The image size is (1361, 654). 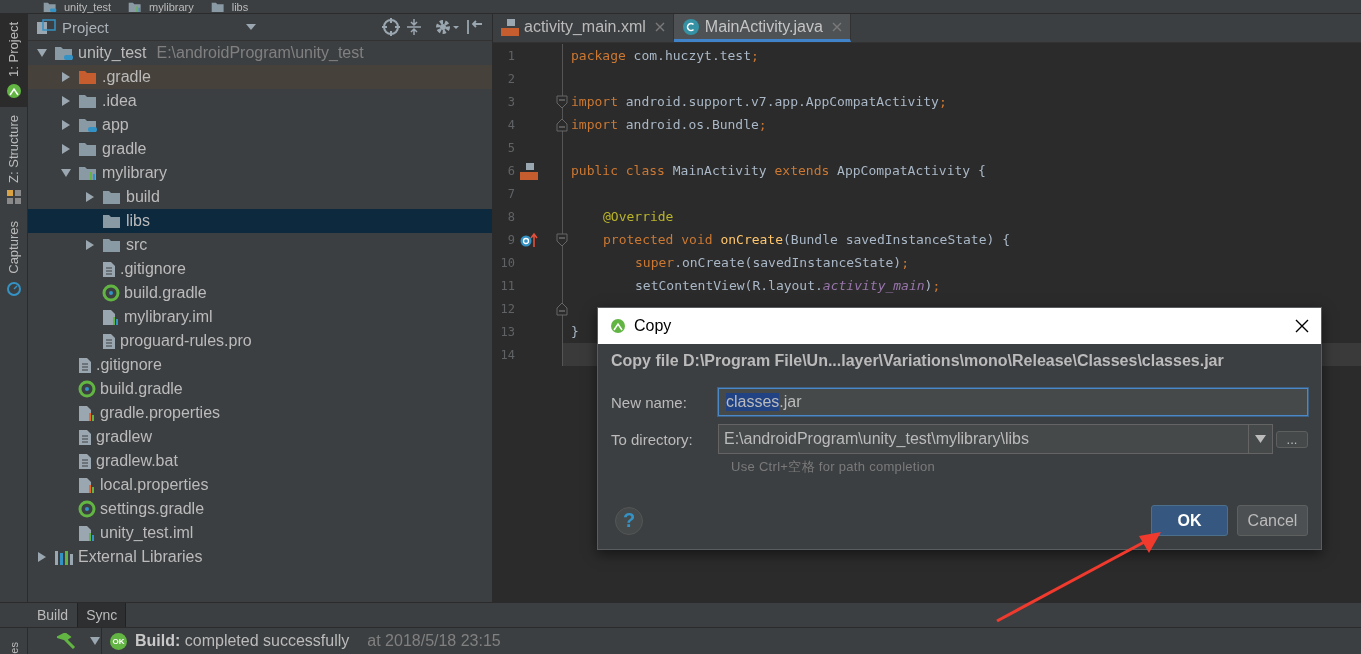 What do you see at coordinates (260, 341) in the screenshot?
I see `tree-item: proguard-rules.pro` at bounding box center [260, 341].